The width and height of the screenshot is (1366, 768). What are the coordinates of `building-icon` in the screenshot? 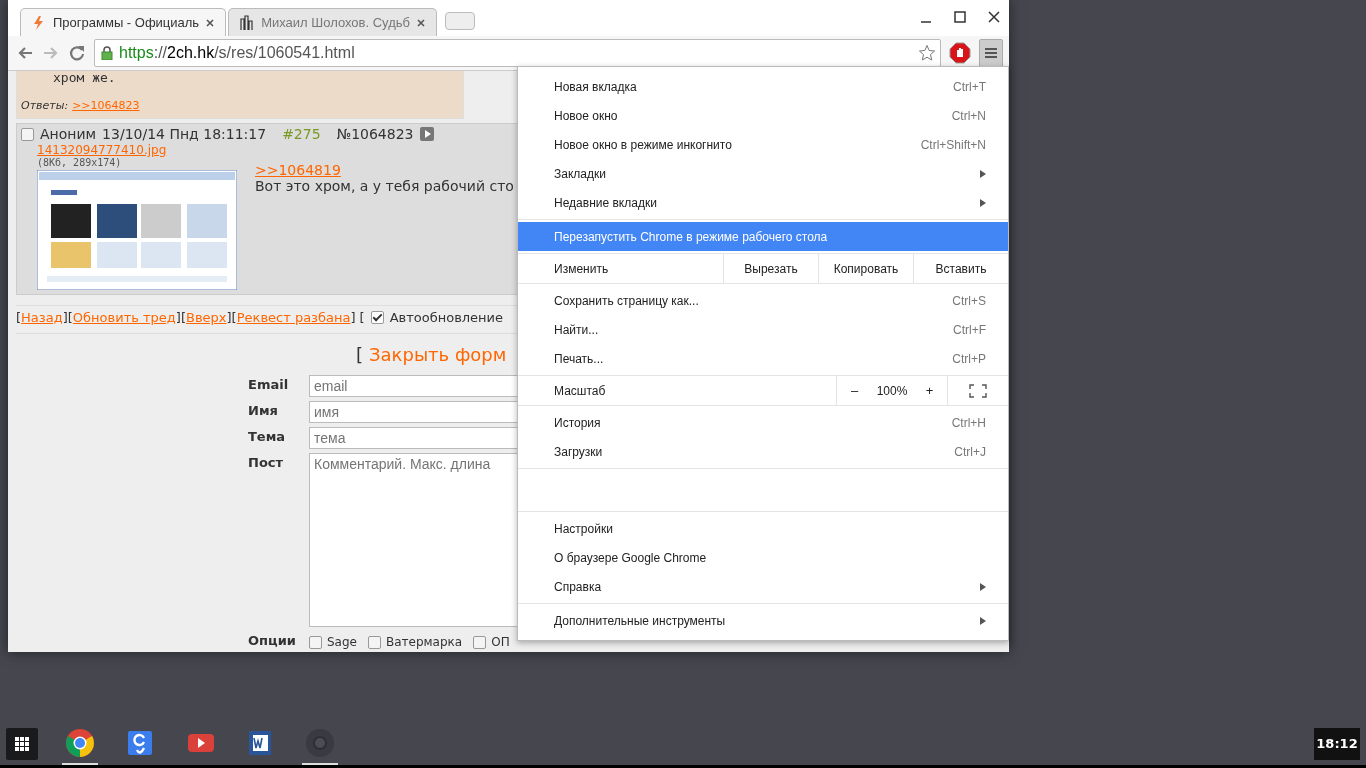 It's located at (247, 22).